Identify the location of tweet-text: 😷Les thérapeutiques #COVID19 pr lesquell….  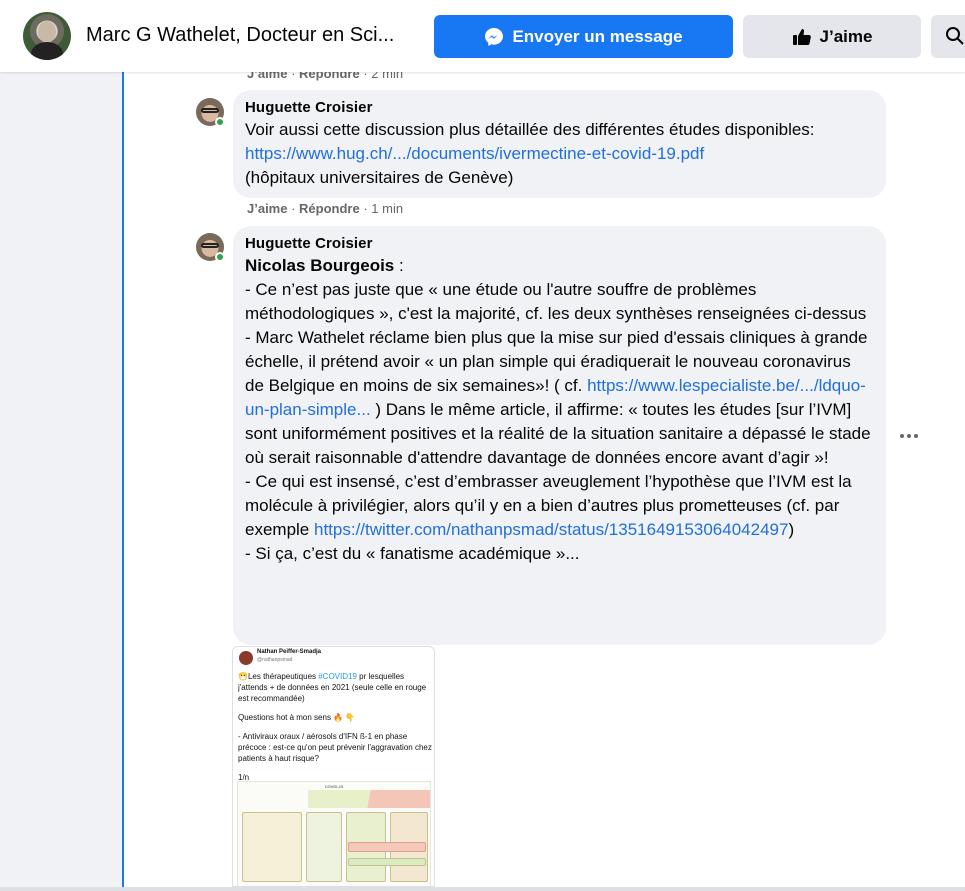
(335, 727).